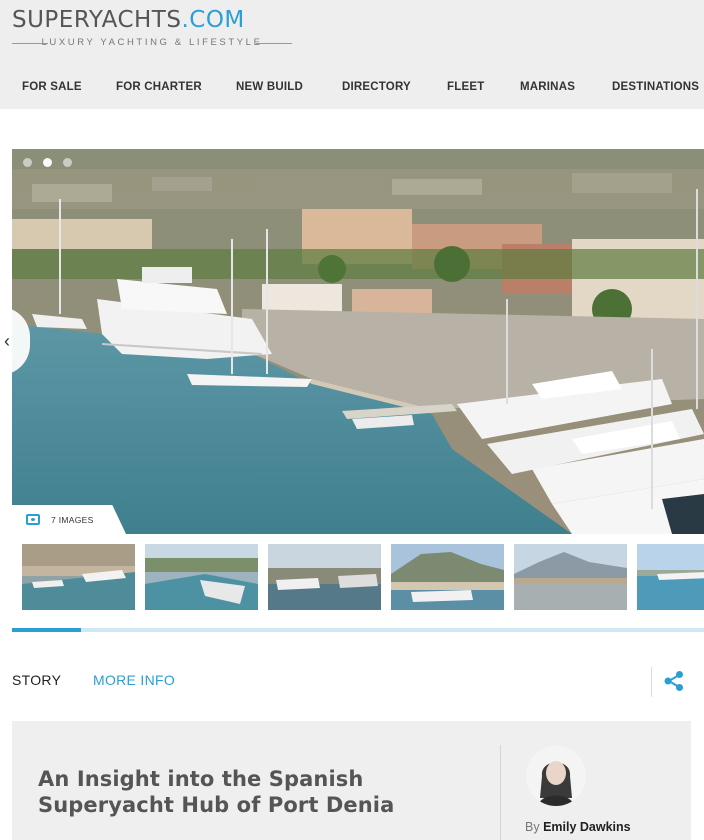 The height and width of the screenshot is (840, 704). Describe the element at coordinates (52, 87) in the screenshot. I see `nav-item-for-sale: FOR SALE` at that location.